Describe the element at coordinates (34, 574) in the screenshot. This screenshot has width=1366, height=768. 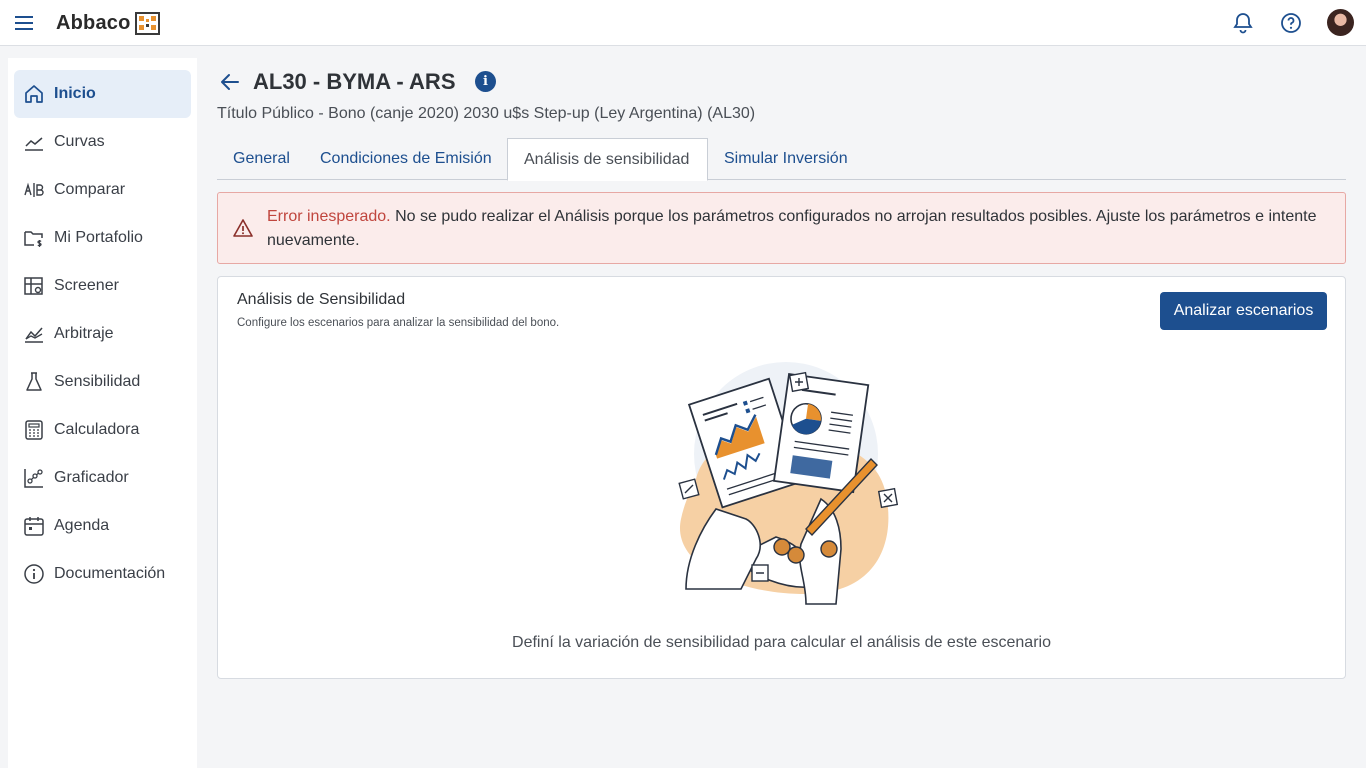
I see `info-circle-icon` at that location.